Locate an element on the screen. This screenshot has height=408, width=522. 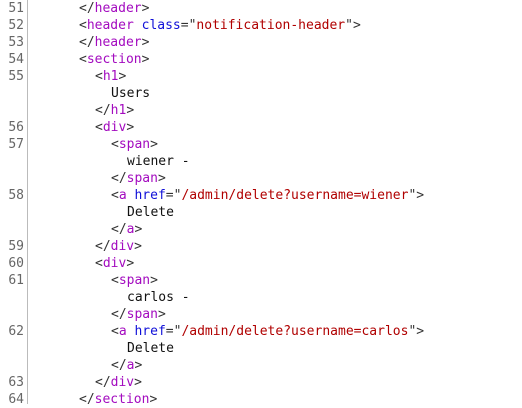
source-line: 64 </section> is located at coordinates (261, 399).